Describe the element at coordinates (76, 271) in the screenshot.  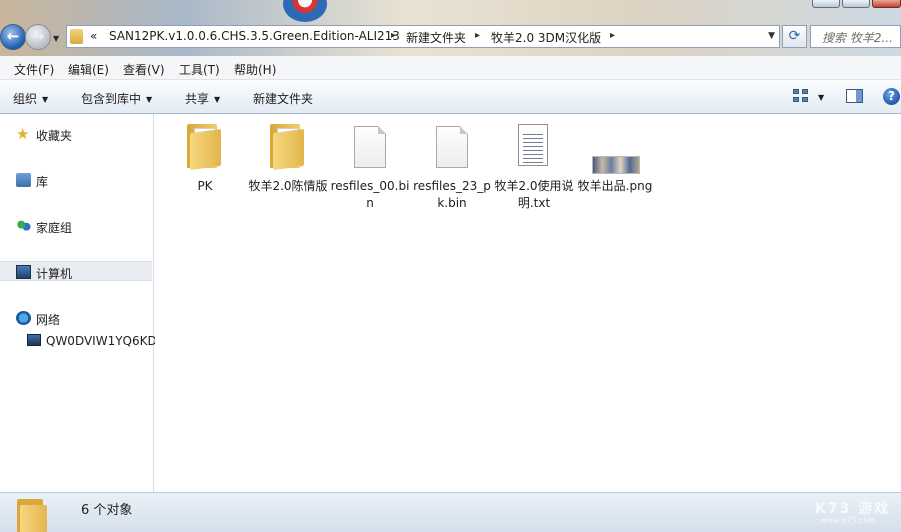
I see `sidebar-item-computer: 计算机` at that location.